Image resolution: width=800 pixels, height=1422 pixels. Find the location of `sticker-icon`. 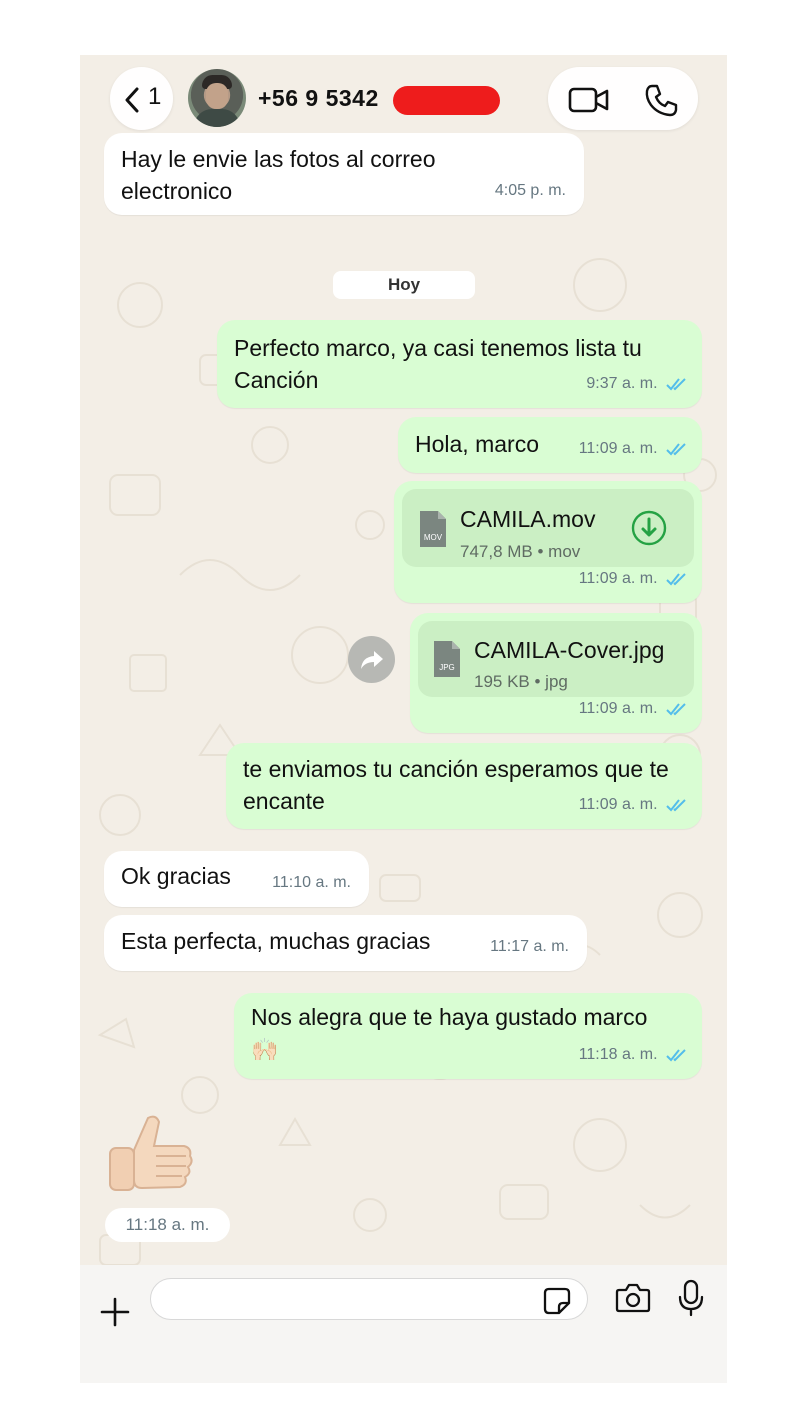

sticker-icon is located at coordinates (557, 1301).